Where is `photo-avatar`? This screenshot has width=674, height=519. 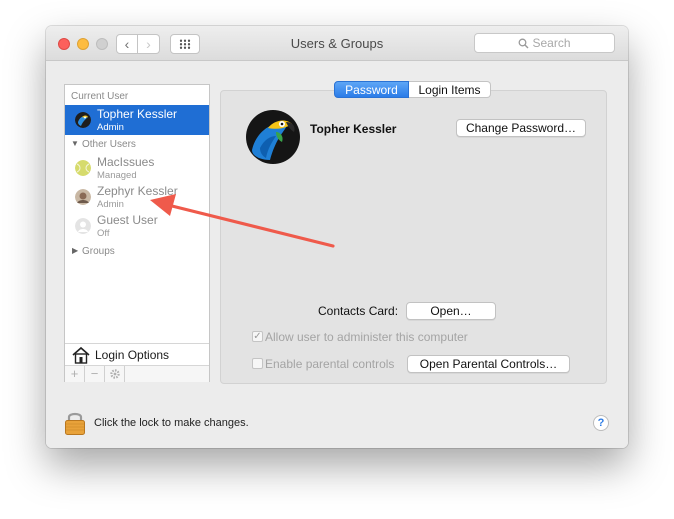
photo-avatar is located at coordinates (83, 197).